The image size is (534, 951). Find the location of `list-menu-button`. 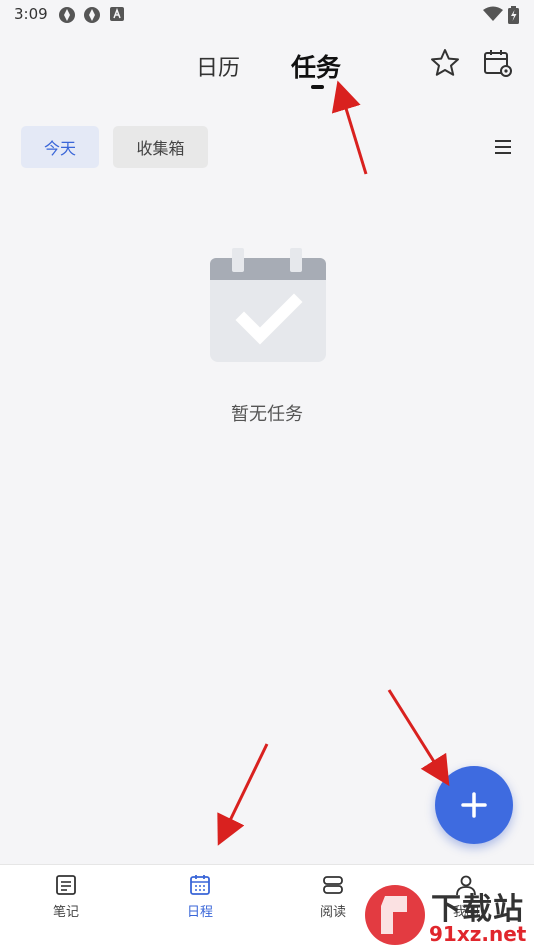

list-menu-button is located at coordinates (503, 147).